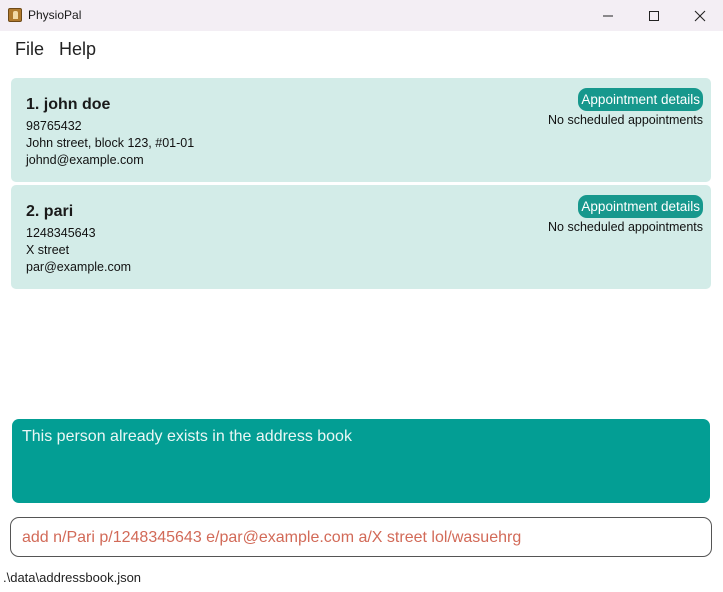 The height and width of the screenshot is (592, 723). I want to click on person-address: X street, so click(48, 250).